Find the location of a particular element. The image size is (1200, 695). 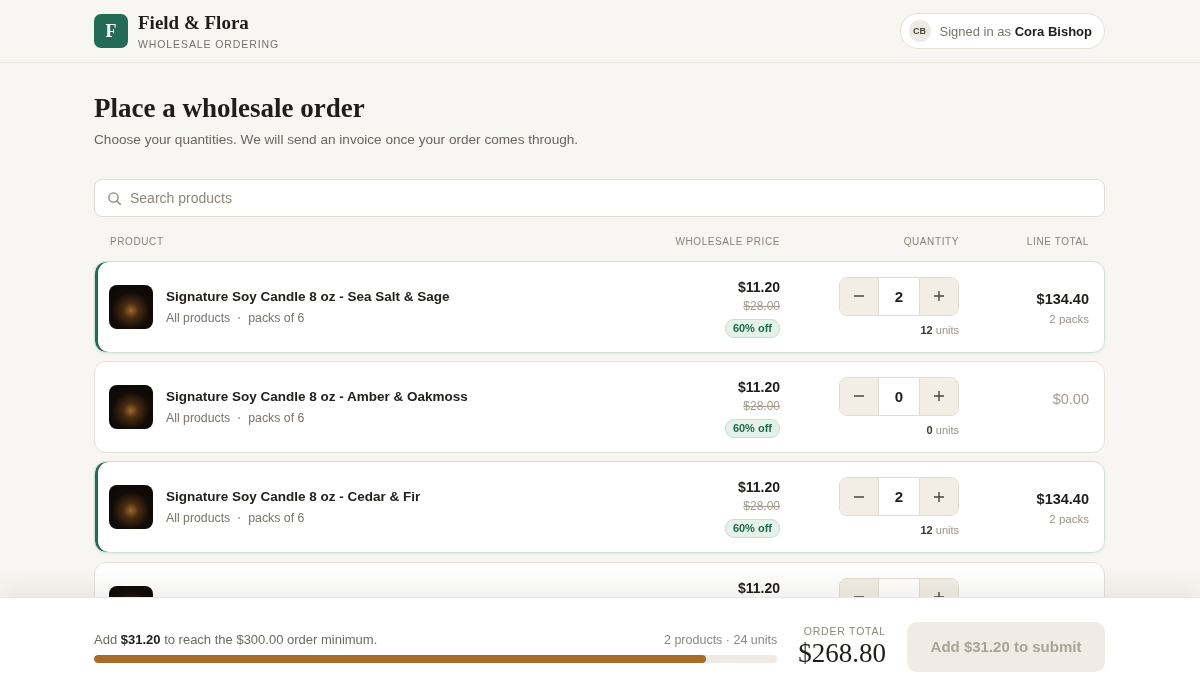

brand-name: Field & Flora is located at coordinates (194, 22).